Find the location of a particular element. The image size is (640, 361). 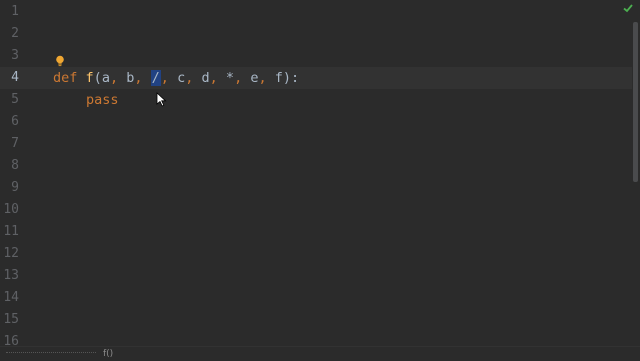

selected-positional-only-marker: / is located at coordinates (155, 78).